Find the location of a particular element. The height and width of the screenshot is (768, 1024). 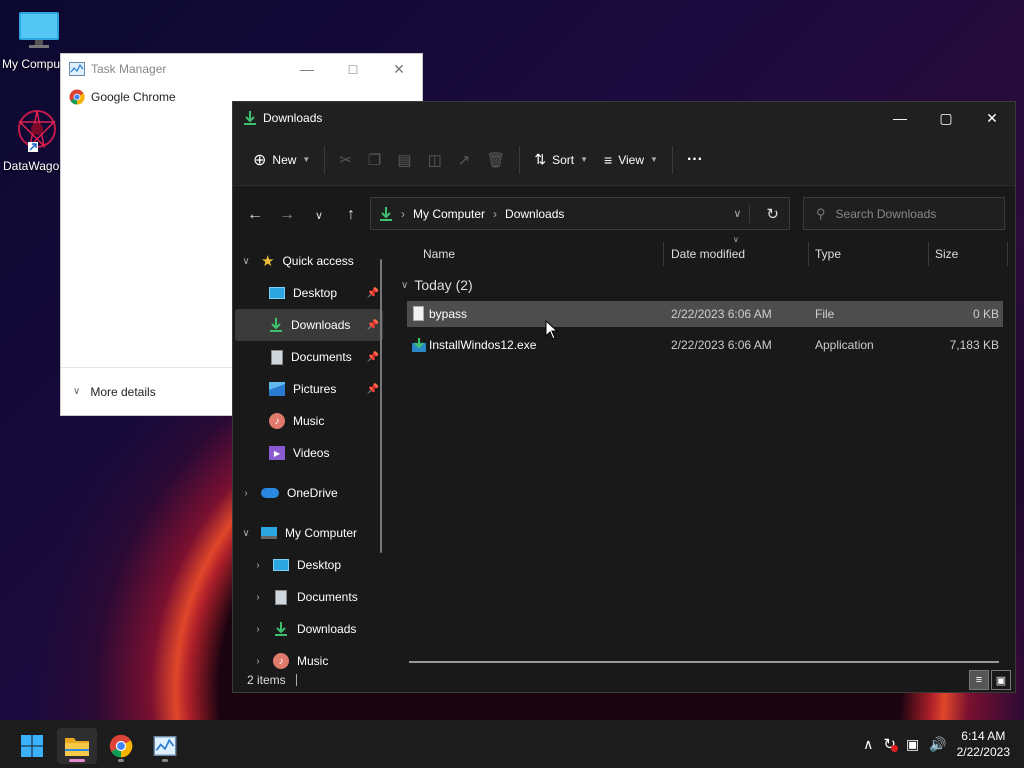

copy-button: ❐ is located at coordinates (374, 160).